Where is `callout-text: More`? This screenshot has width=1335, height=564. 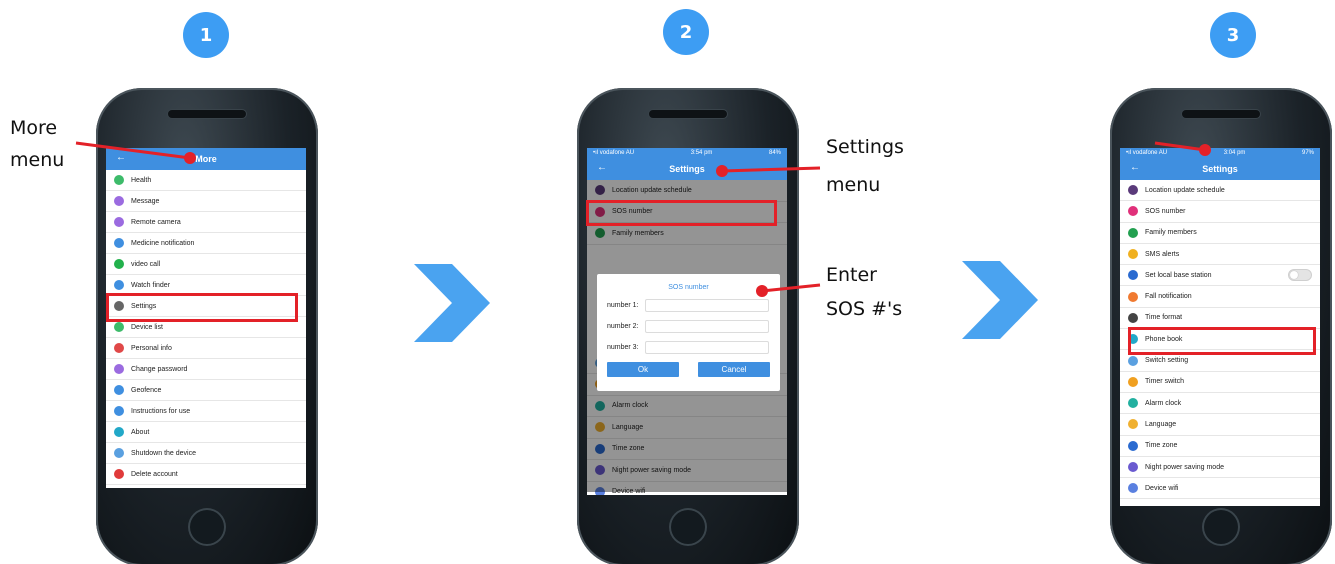
callout-text: More is located at coordinates (34, 128).